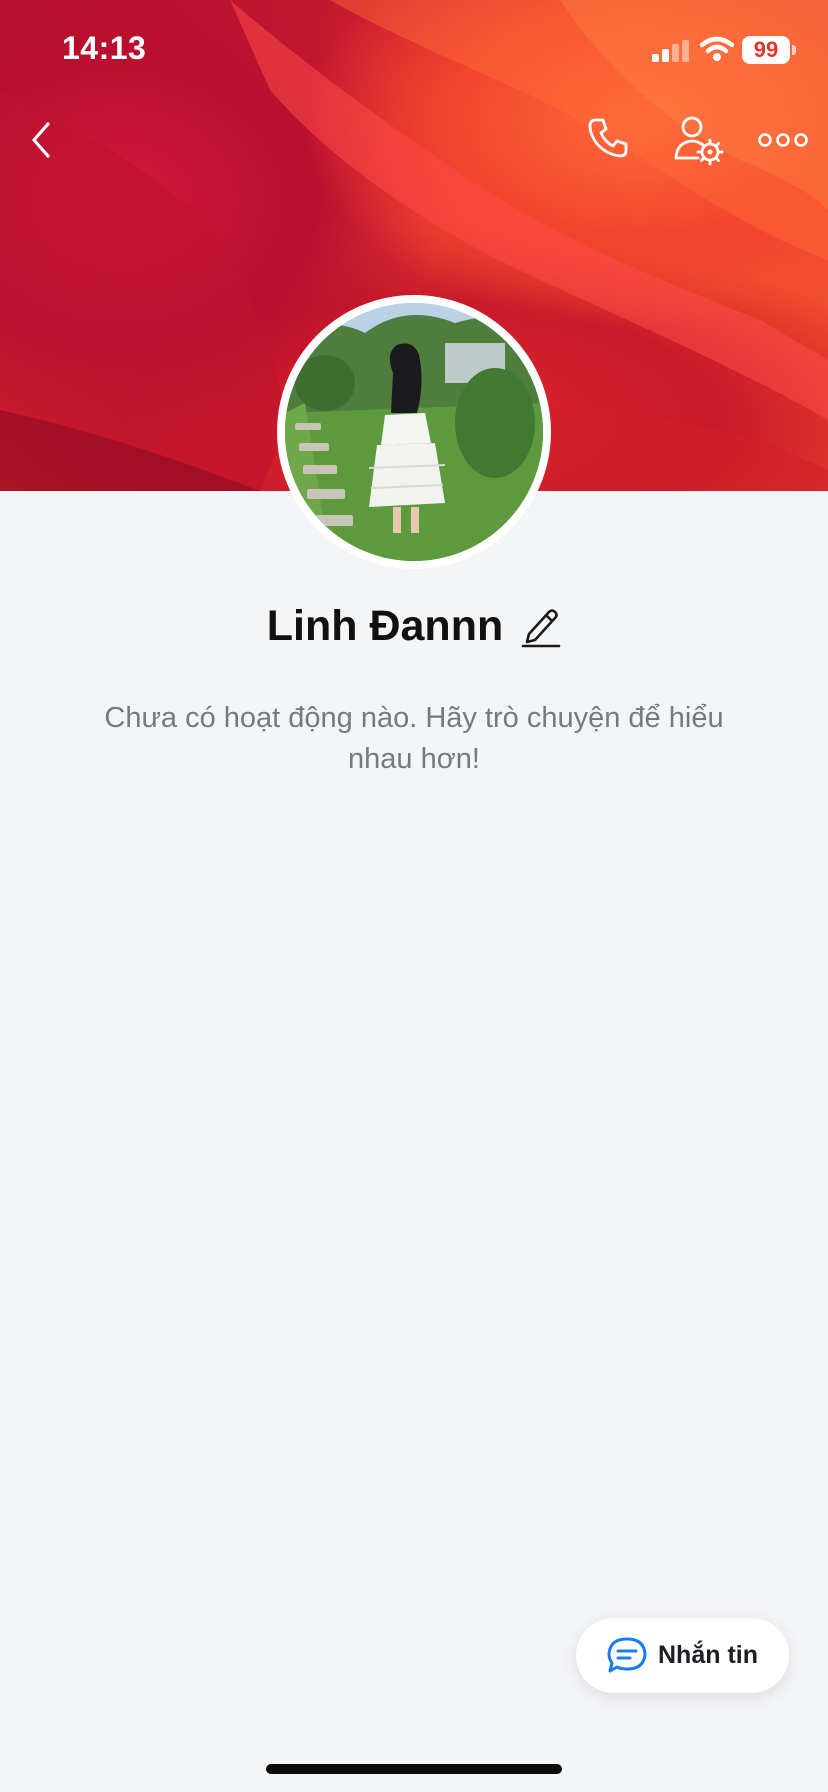  I want to click on home-indicator, so click(414, 1769).